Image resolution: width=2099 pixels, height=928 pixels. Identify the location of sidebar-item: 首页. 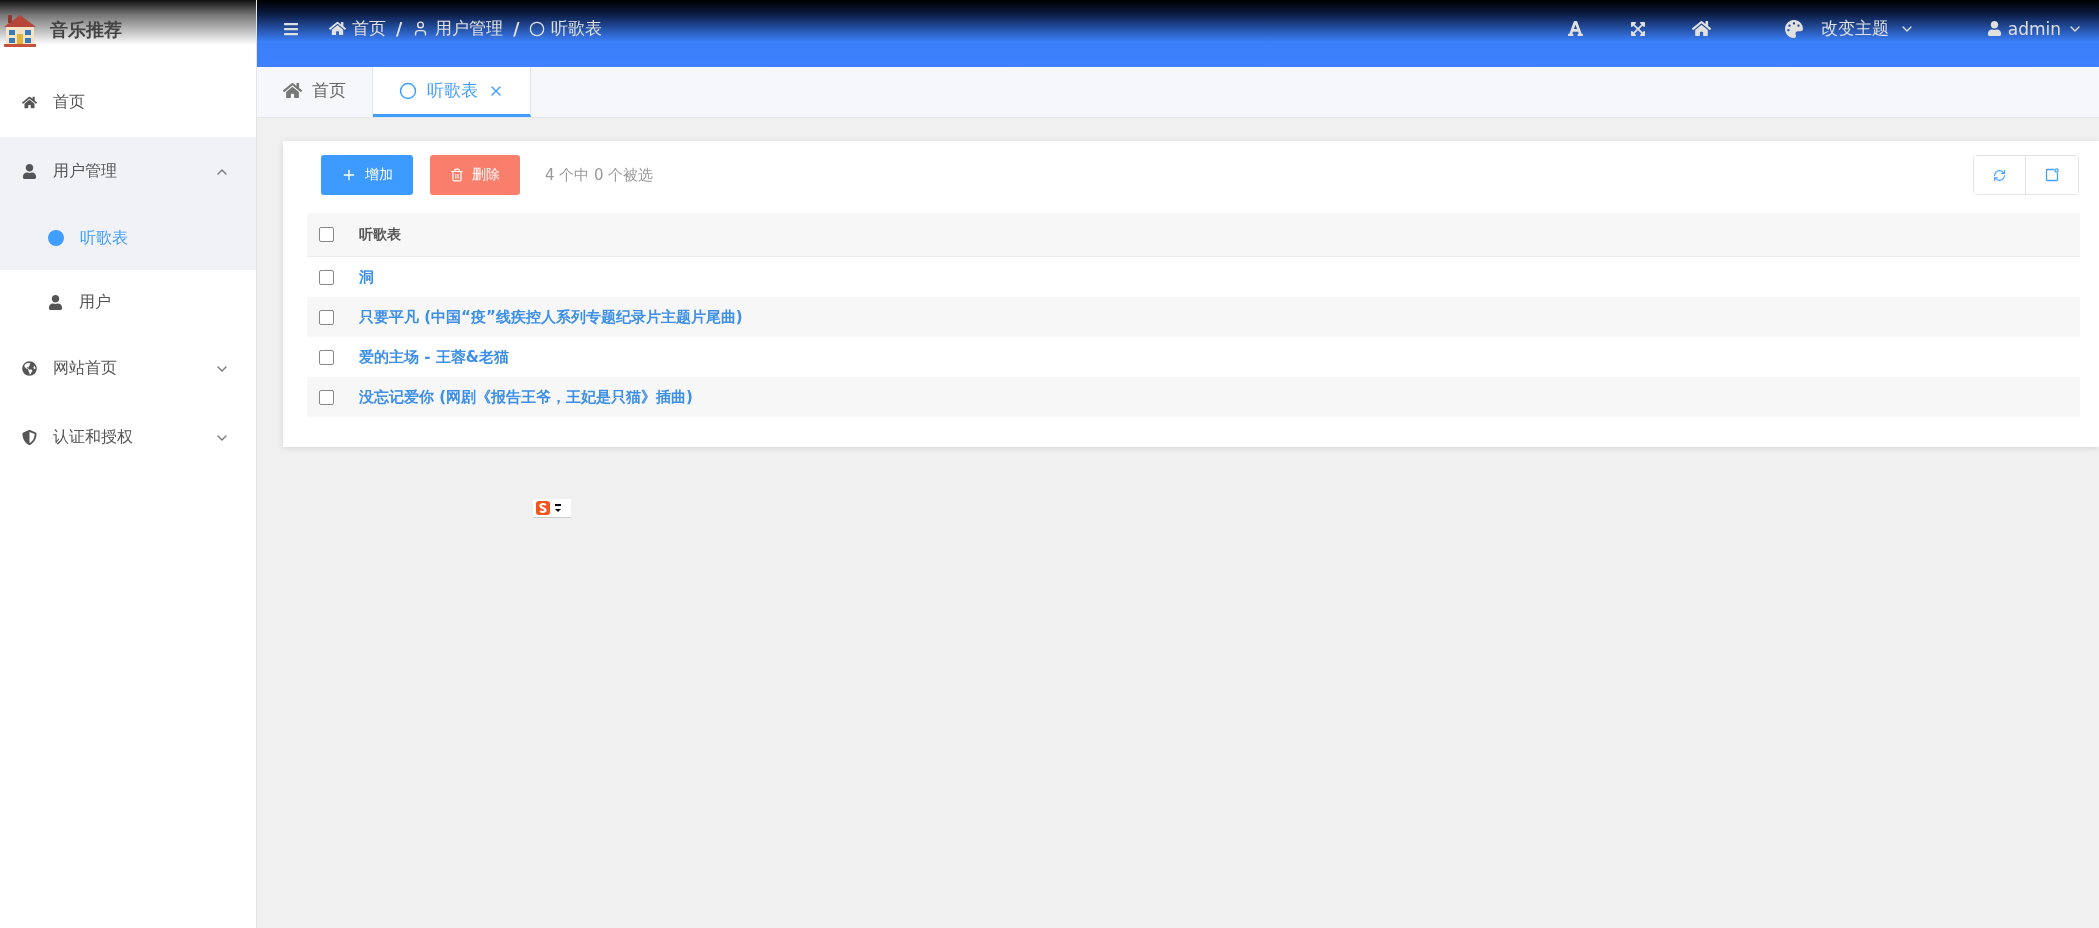
(128, 102).